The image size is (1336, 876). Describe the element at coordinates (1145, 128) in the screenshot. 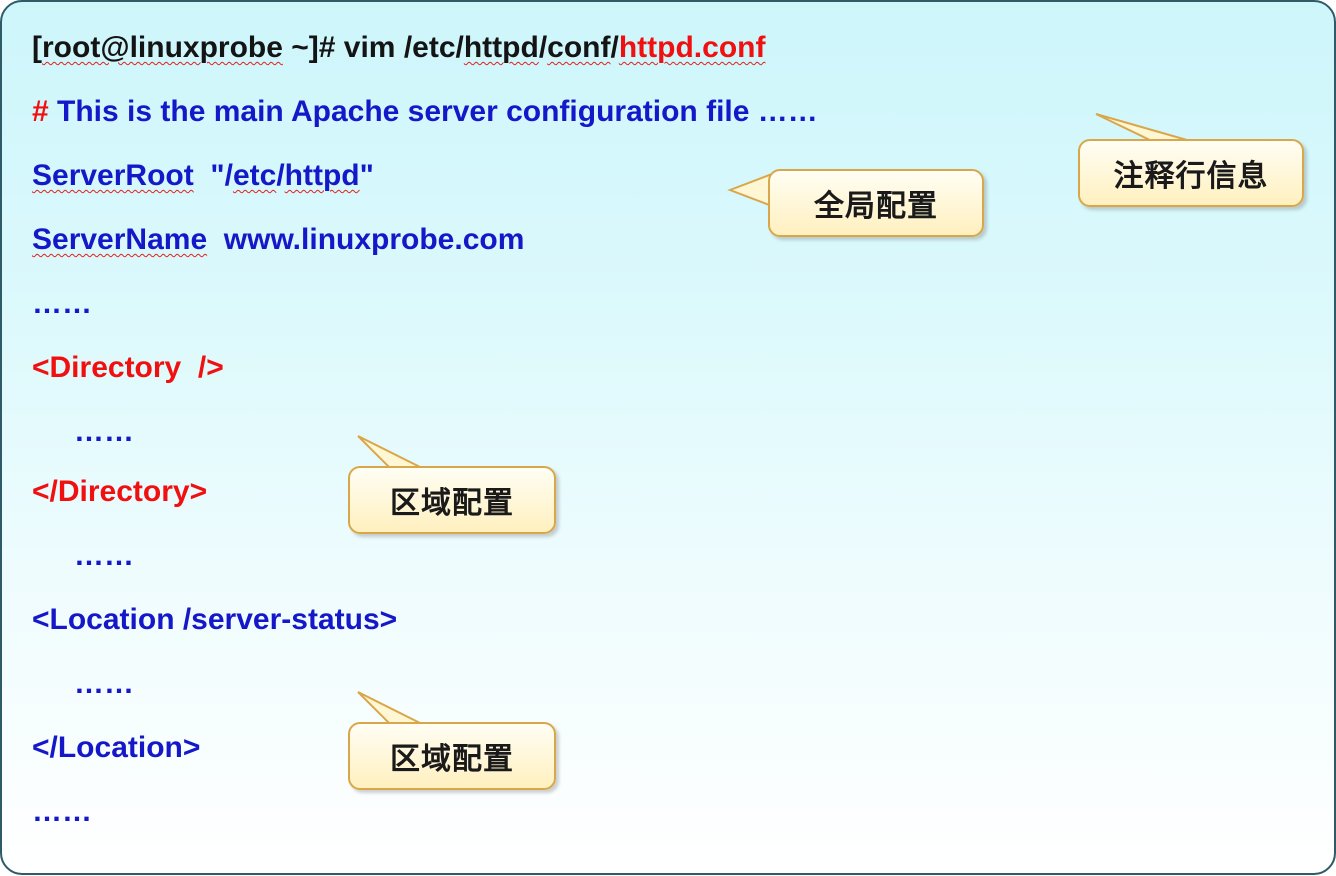

I see `comment-callout-tail` at that location.